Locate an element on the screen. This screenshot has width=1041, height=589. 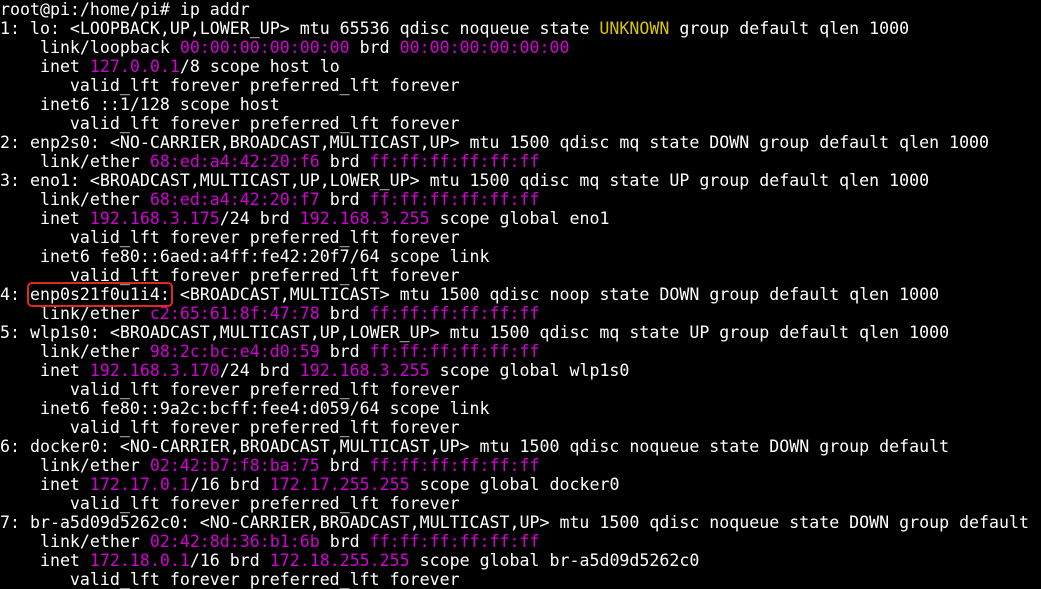
terminal-text: /8 scope host lo is located at coordinates (259, 66).